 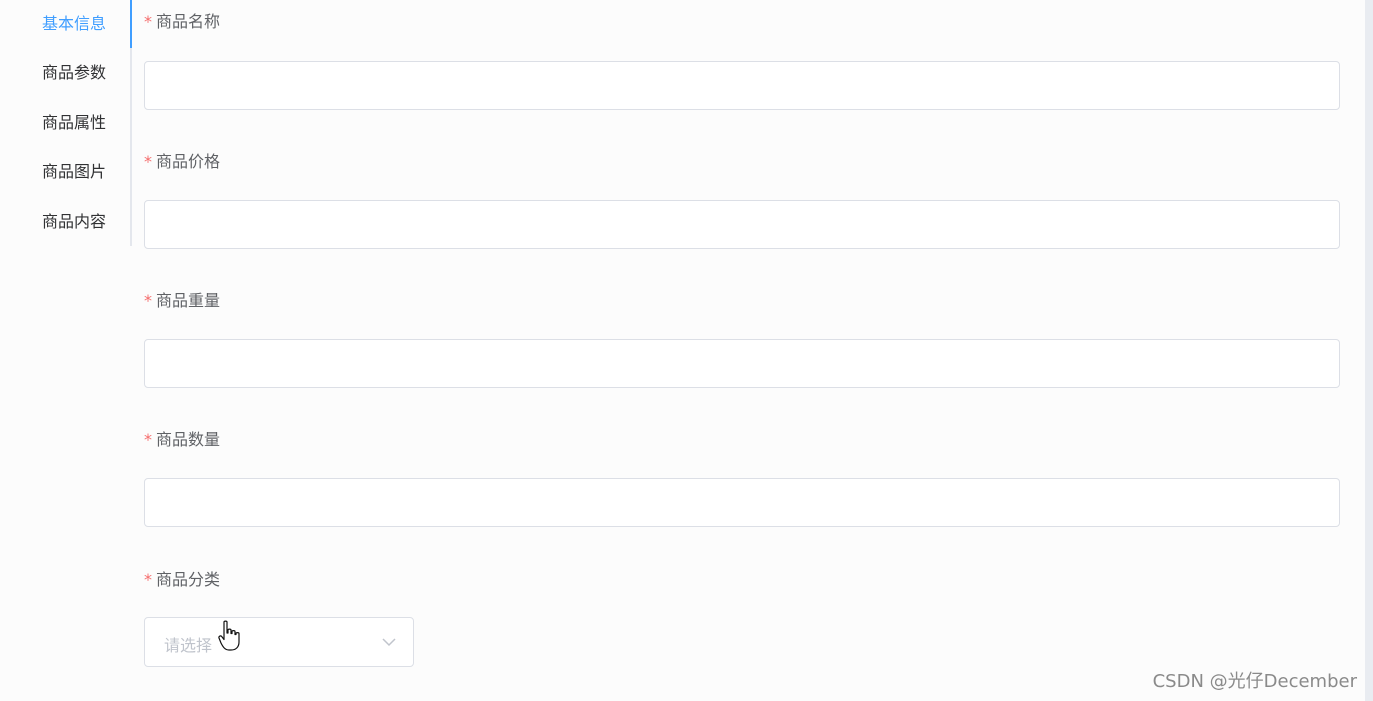 I want to click on goods-price-label-text: 商品价格, so click(x=188, y=161).